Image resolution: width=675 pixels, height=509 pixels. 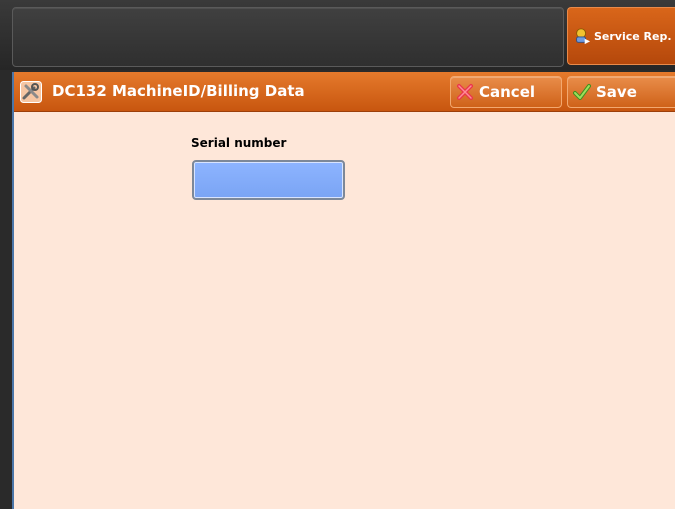 What do you see at coordinates (582, 92) in the screenshot?
I see `checkmark-icon` at bounding box center [582, 92].